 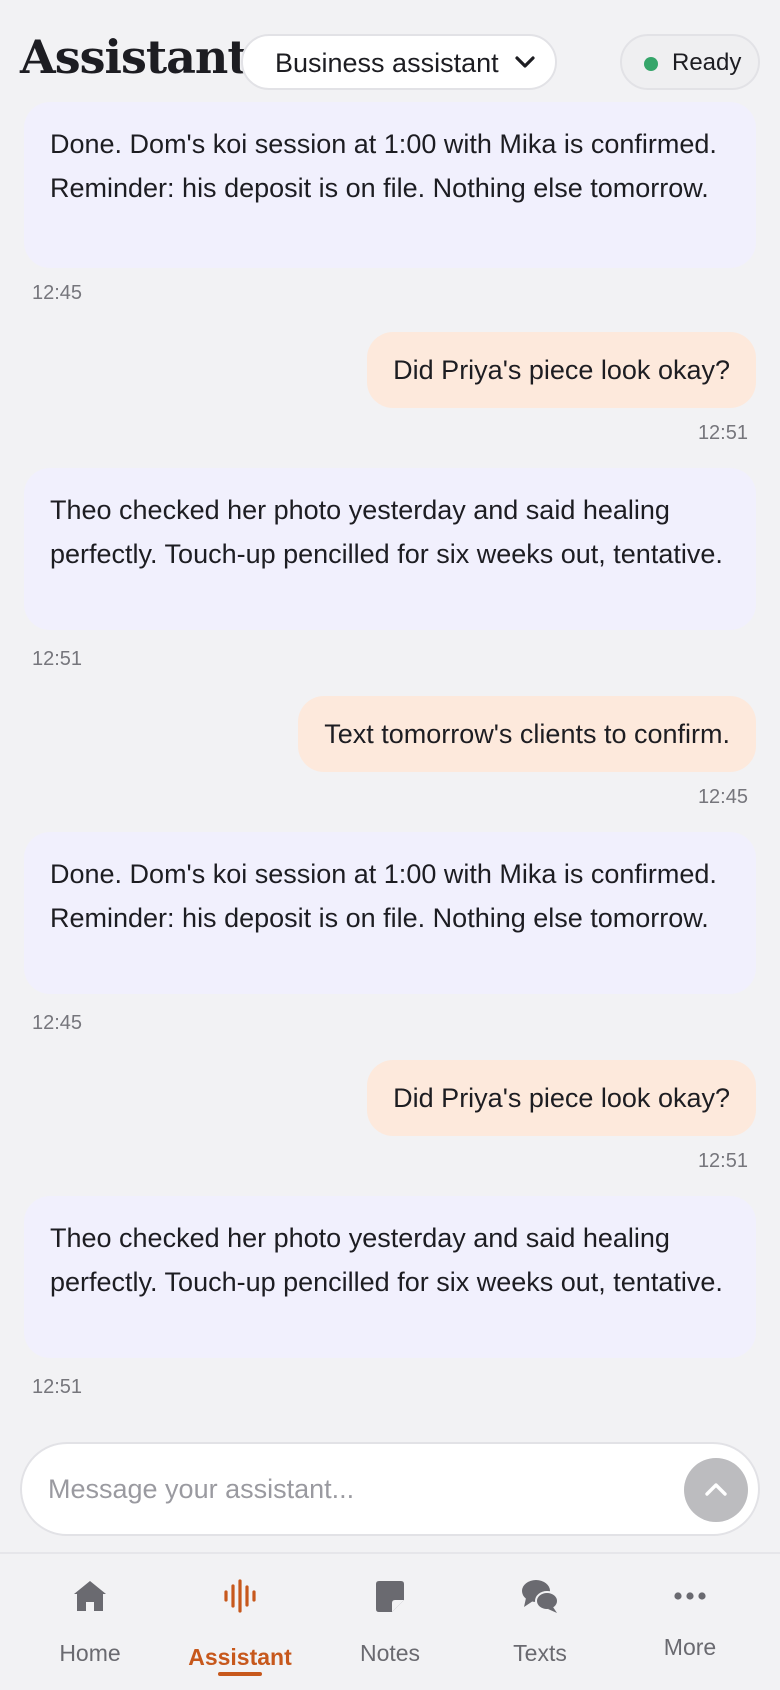 I want to click on assistant-mode-select: Business assistant, so click(x=399, y=62).